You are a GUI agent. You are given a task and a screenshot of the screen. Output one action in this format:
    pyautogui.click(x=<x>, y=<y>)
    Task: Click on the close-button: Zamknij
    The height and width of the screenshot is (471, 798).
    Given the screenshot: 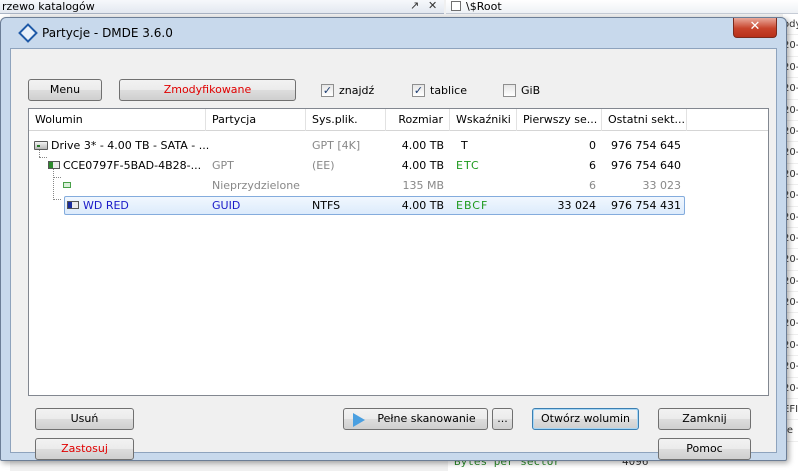 What is the action you would take?
    pyautogui.click(x=704, y=419)
    